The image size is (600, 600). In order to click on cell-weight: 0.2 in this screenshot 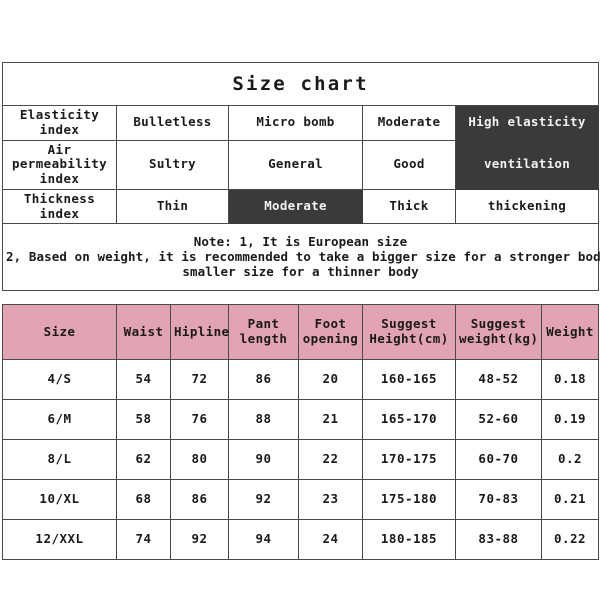, I will do `click(570, 459)`.